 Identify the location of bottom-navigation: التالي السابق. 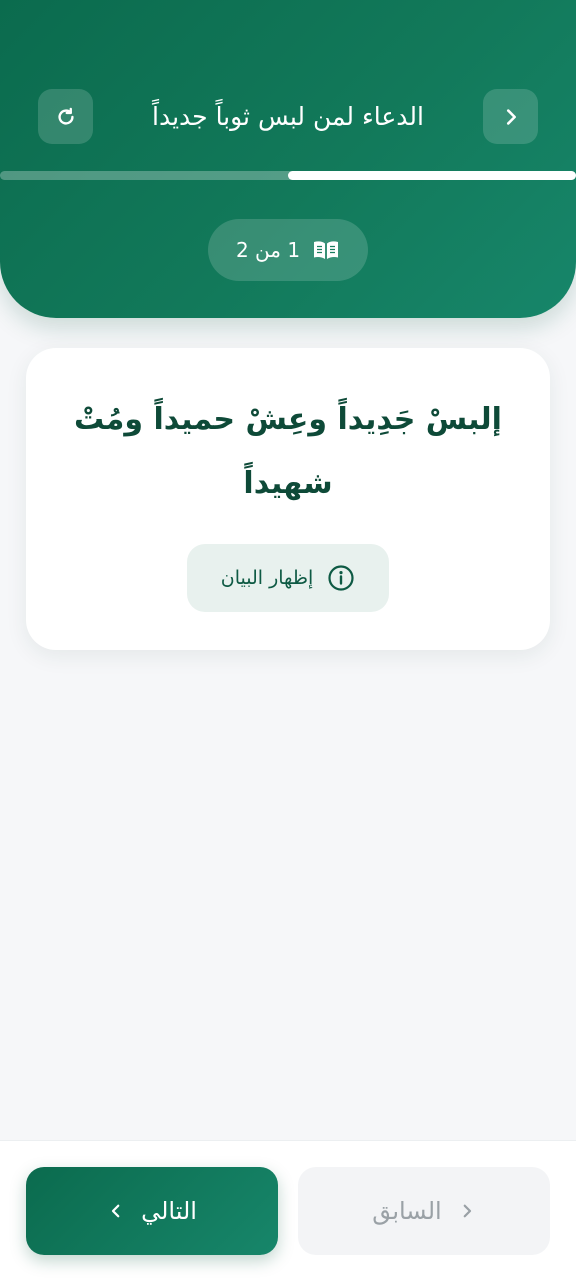
(288, 1210).